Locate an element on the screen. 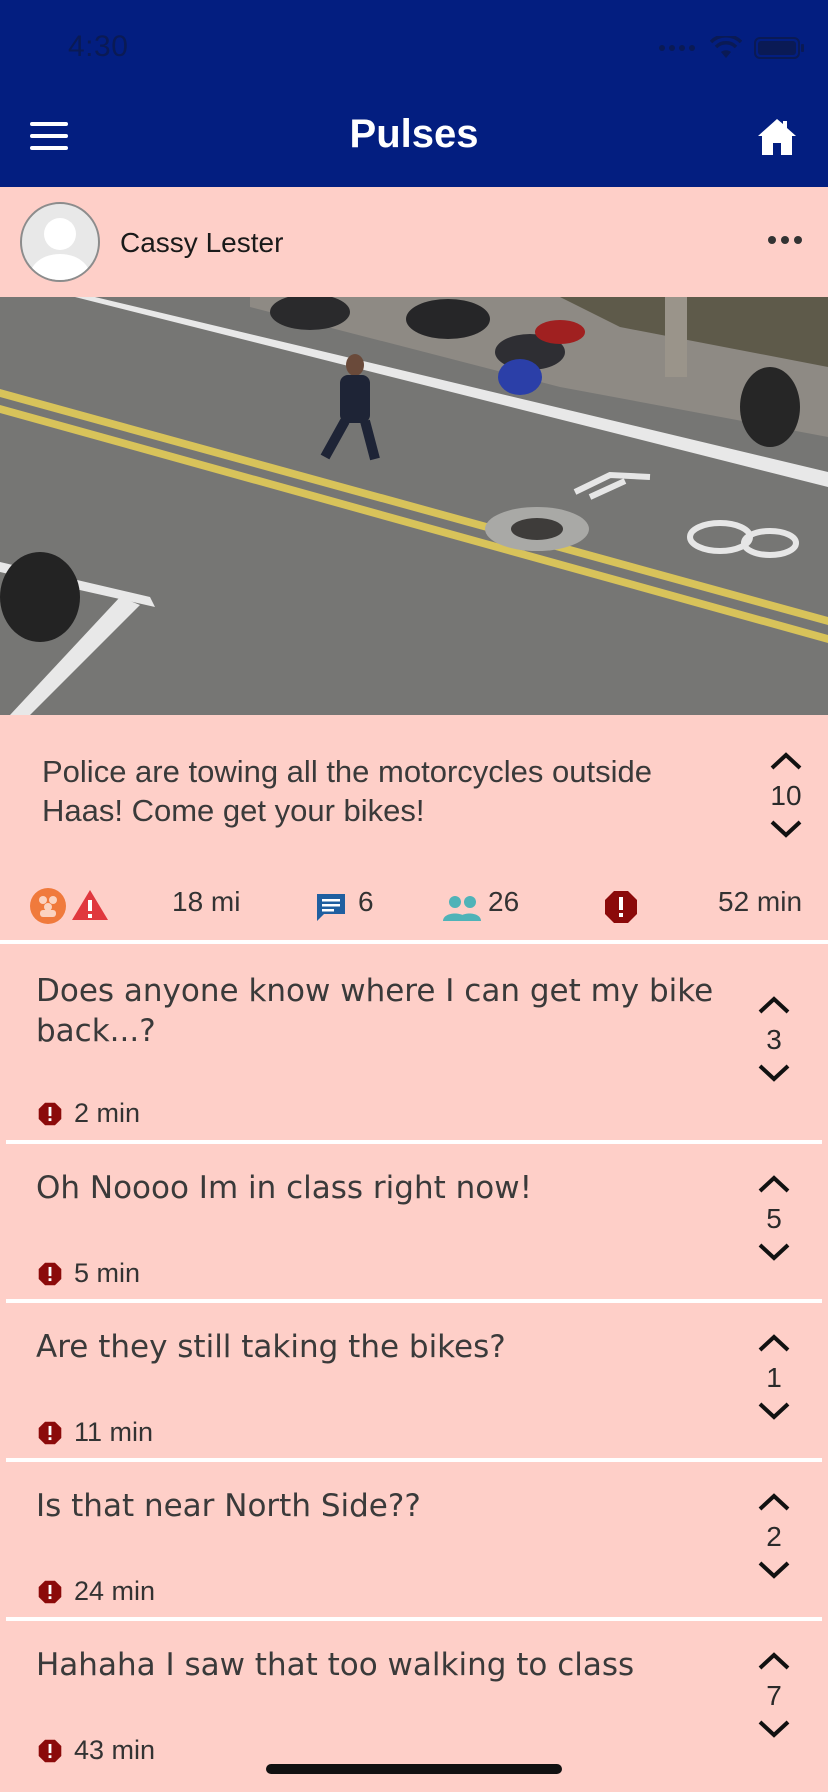  comment-text: Are they still taking the bikes? is located at coordinates (271, 1347).